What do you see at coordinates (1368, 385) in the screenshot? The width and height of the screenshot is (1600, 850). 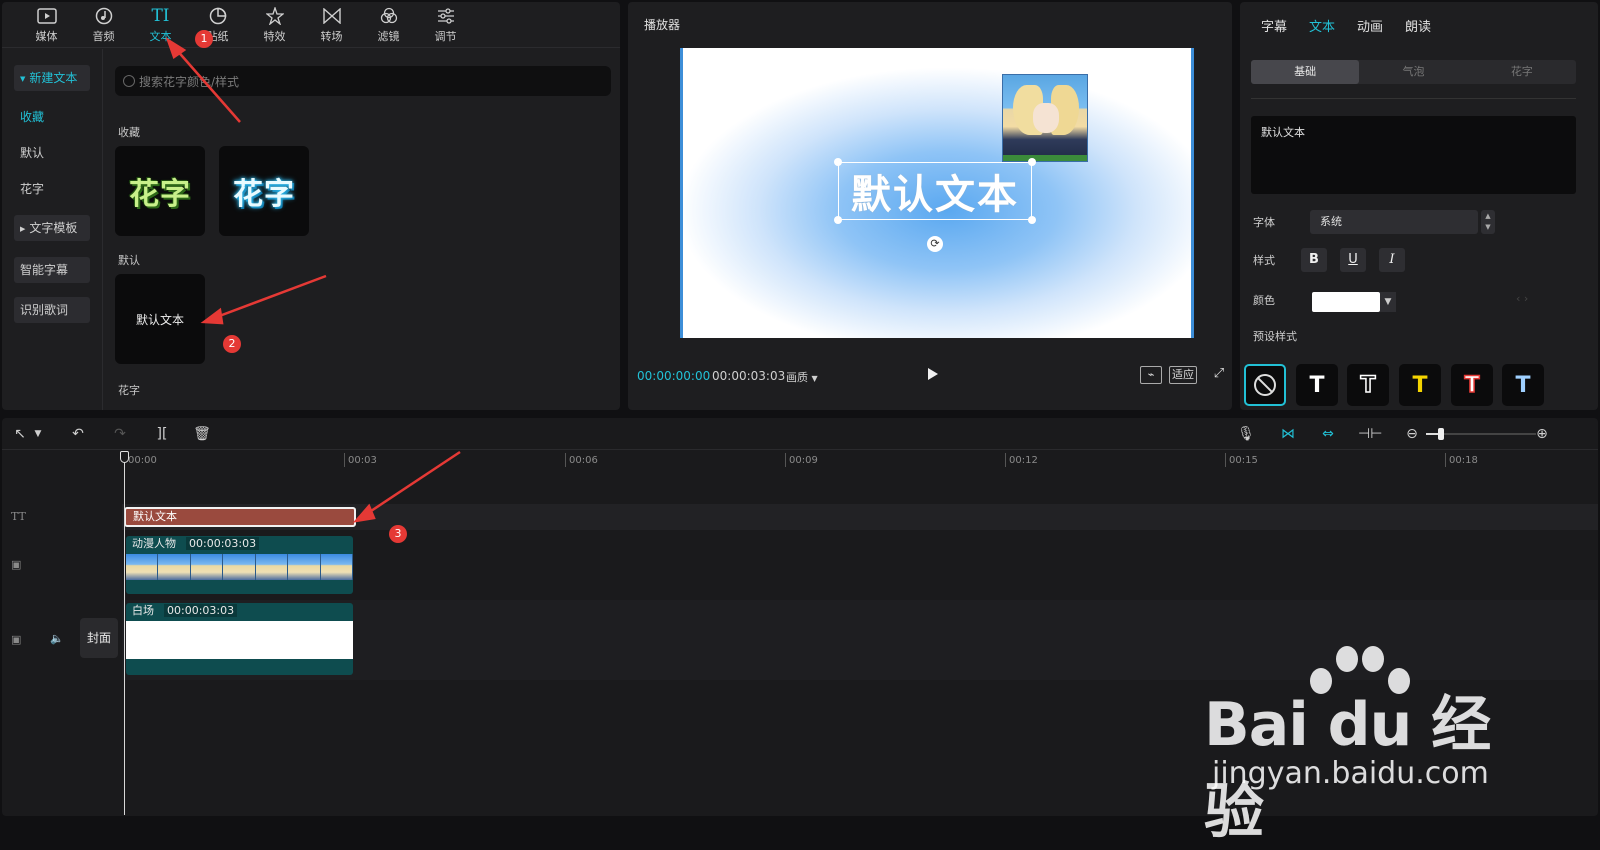 I see `preset-outline: T` at bounding box center [1368, 385].